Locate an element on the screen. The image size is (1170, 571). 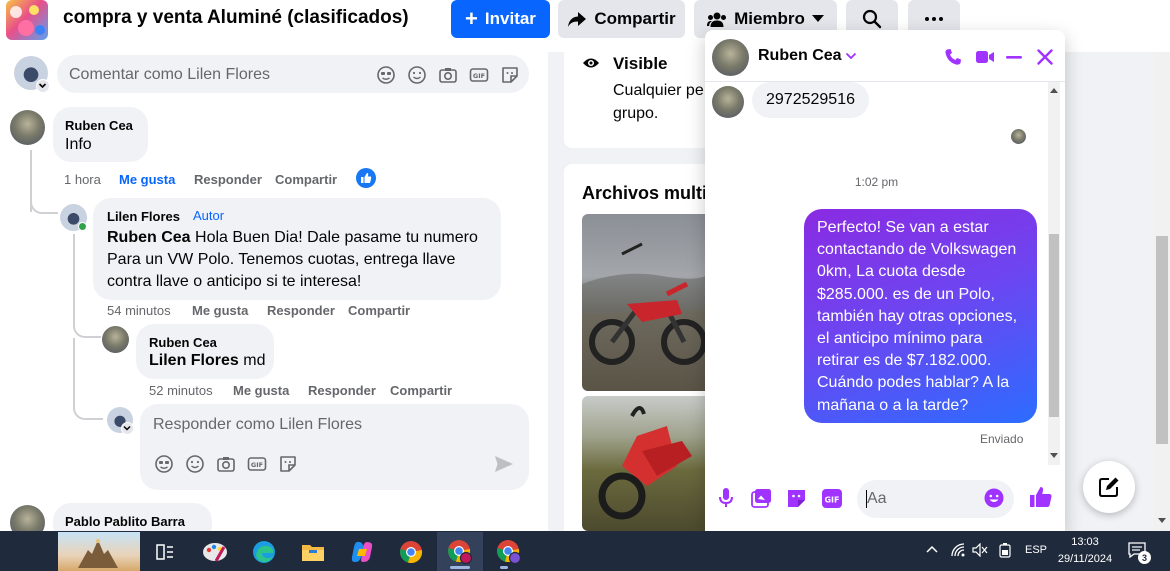
start-search-highlight is located at coordinates (99, 551).